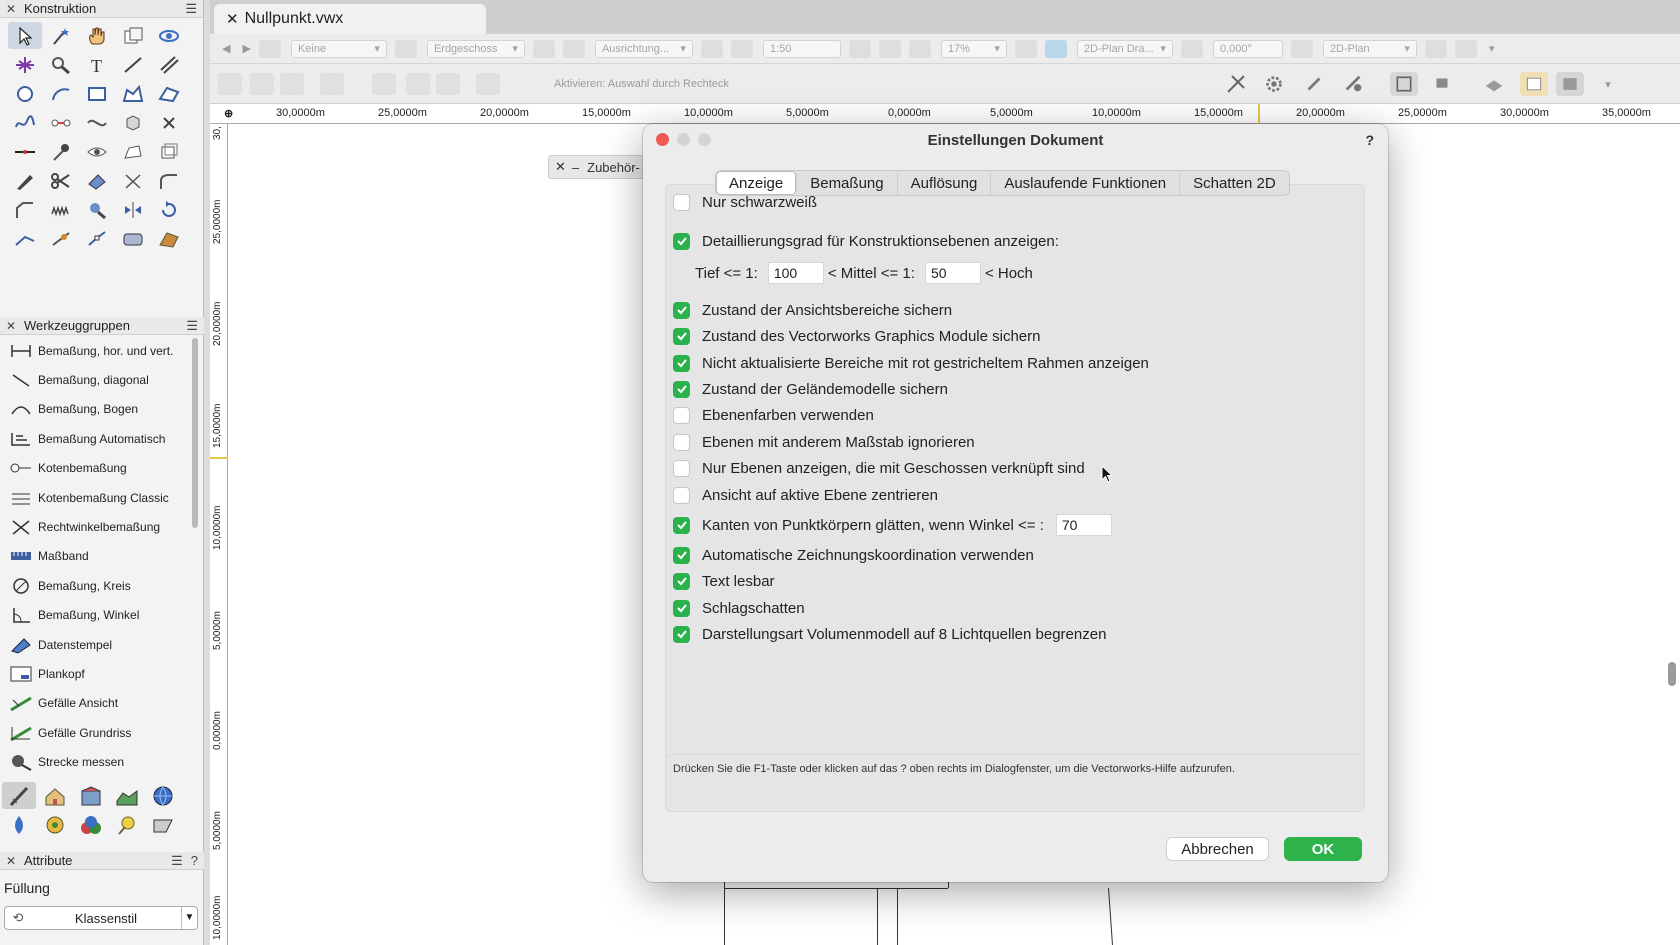  What do you see at coordinates (97, 209) in the screenshot?
I see `mirror-icon` at bounding box center [97, 209].